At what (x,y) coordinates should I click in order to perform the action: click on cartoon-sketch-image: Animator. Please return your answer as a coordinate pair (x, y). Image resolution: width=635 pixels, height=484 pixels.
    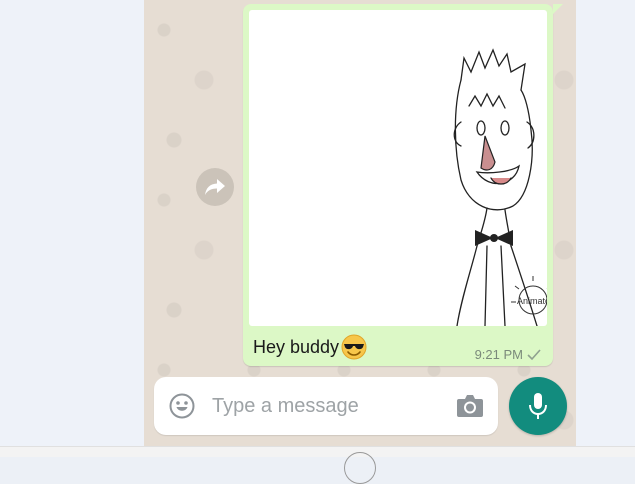
    Looking at the image, I should click on (500, 187).